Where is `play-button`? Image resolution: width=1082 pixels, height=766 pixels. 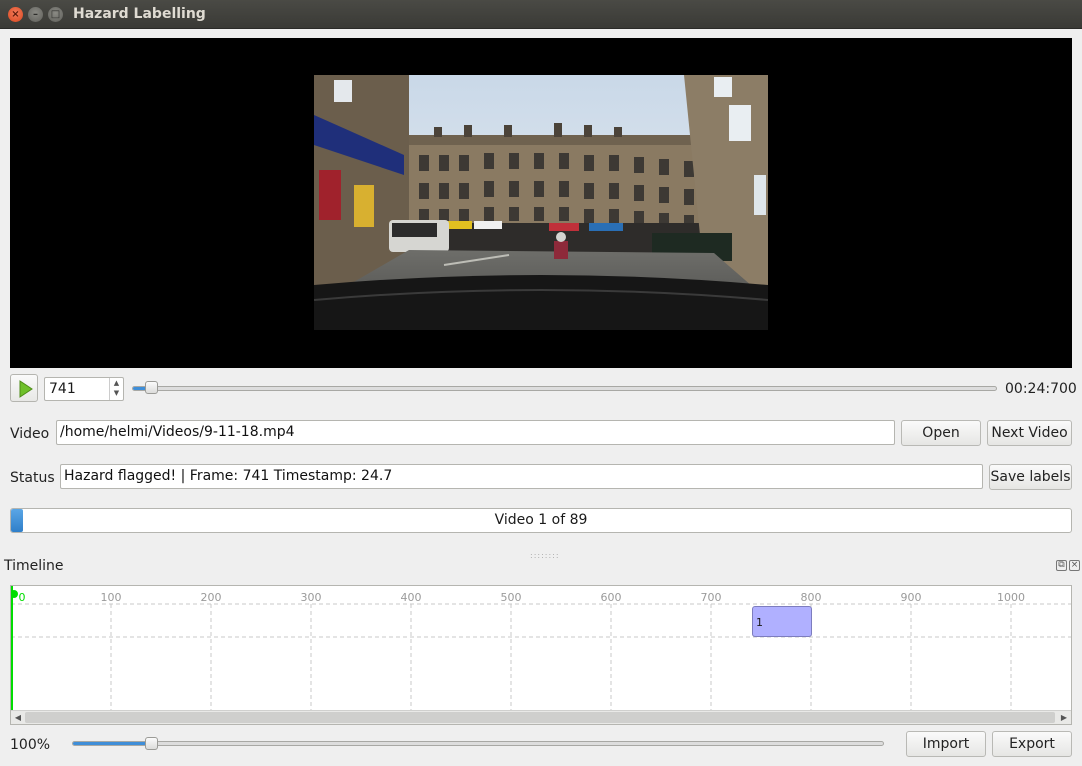 play-button is located at coordinates (24, 388).